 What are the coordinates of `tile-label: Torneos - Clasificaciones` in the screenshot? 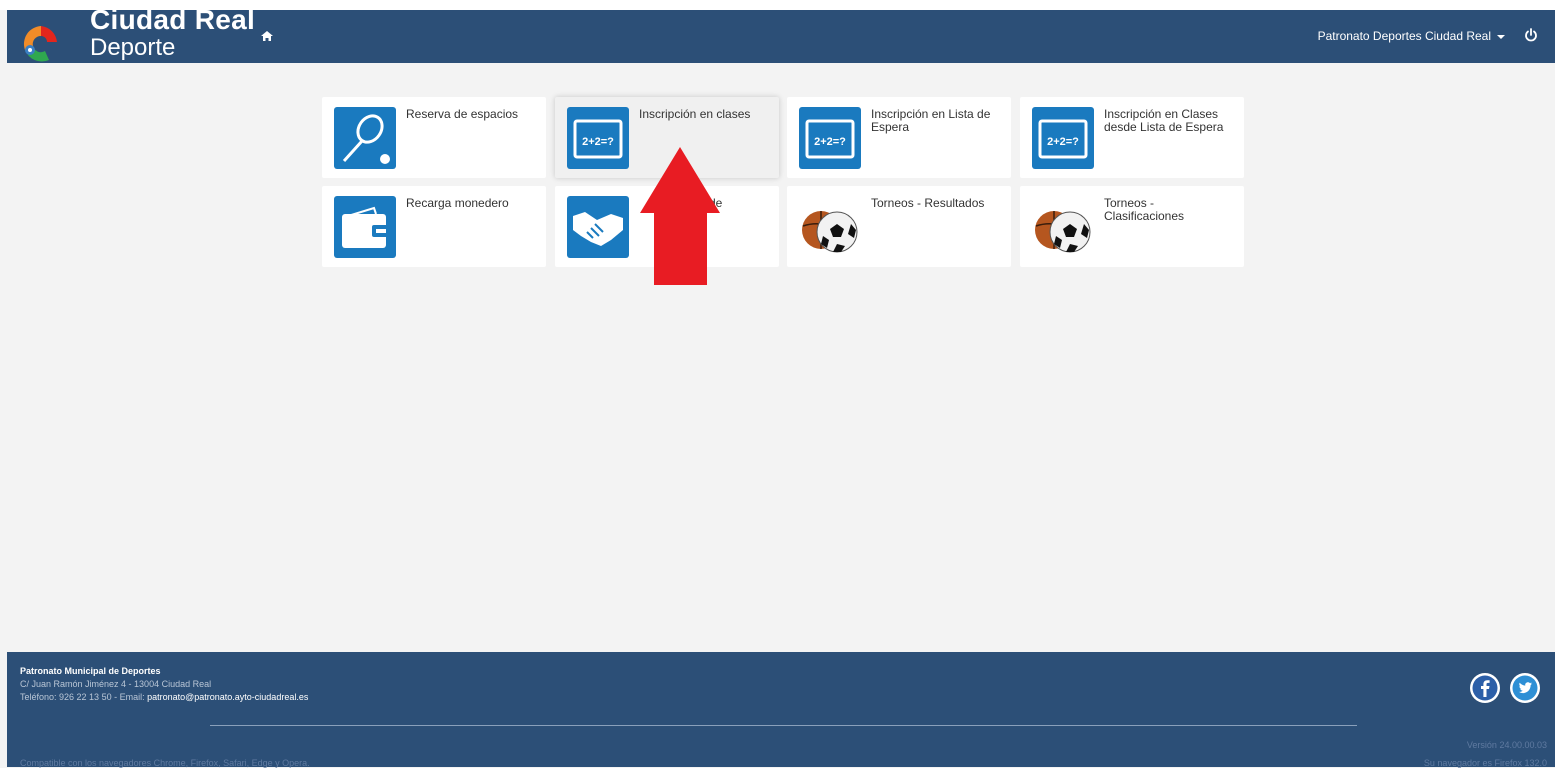 It's located at (1144, 209).